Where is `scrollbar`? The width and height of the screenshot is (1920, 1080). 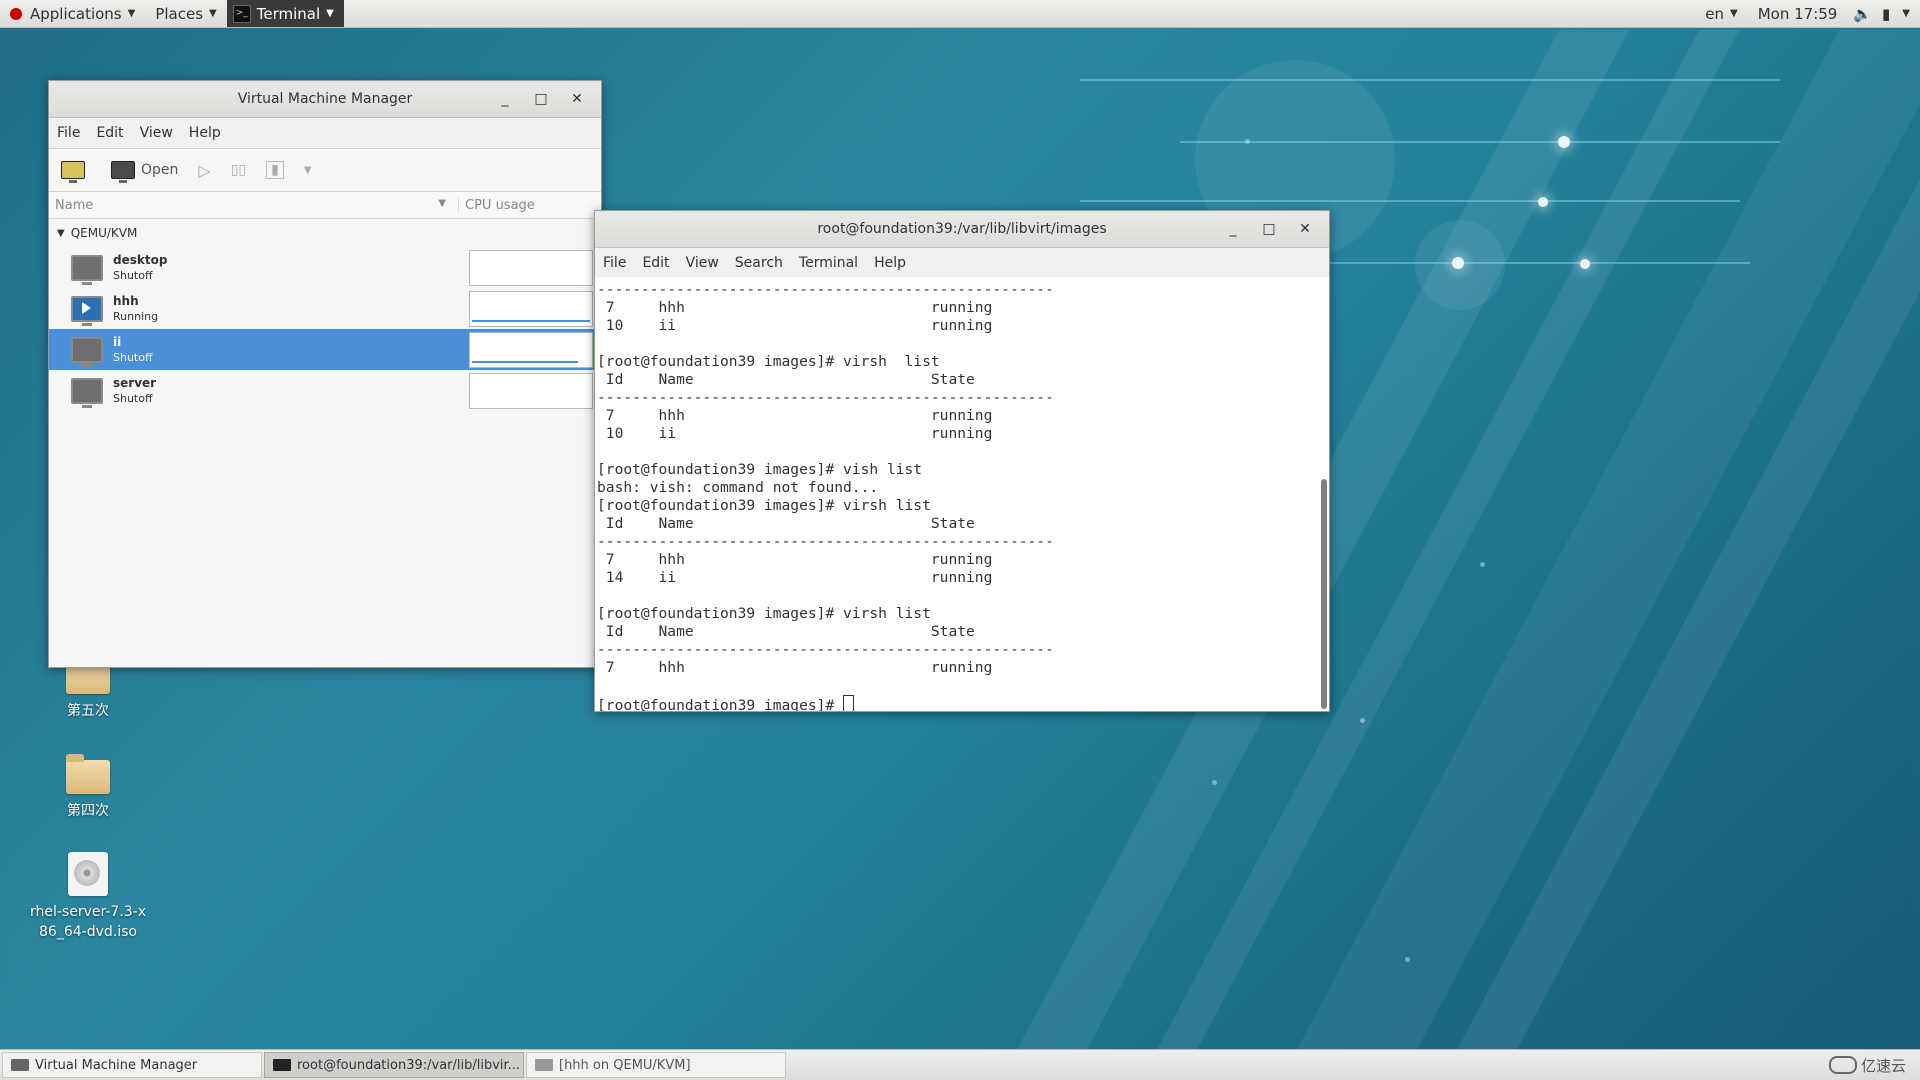
scrollbar is located at coordinates (1323, 494).